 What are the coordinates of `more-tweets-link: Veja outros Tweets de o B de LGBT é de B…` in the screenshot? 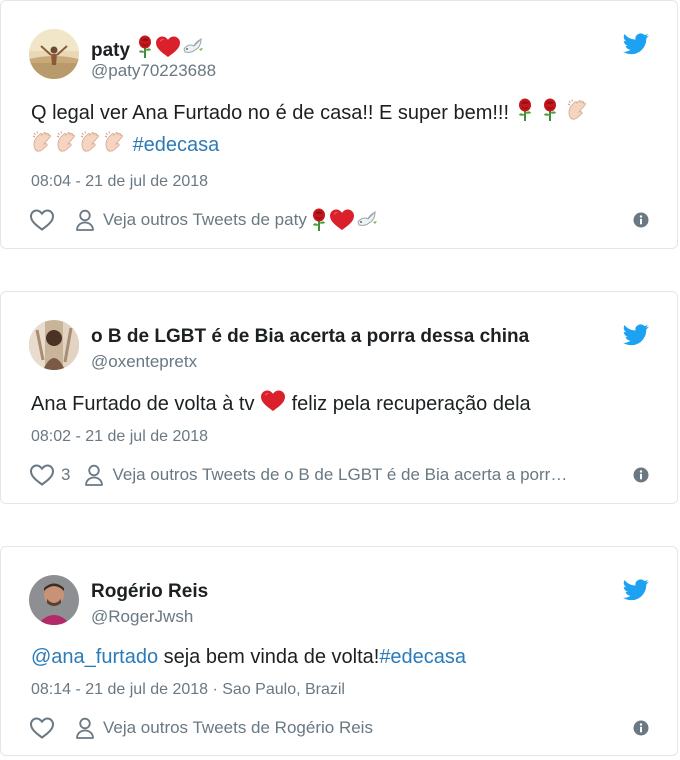 It's located at (339, 475).